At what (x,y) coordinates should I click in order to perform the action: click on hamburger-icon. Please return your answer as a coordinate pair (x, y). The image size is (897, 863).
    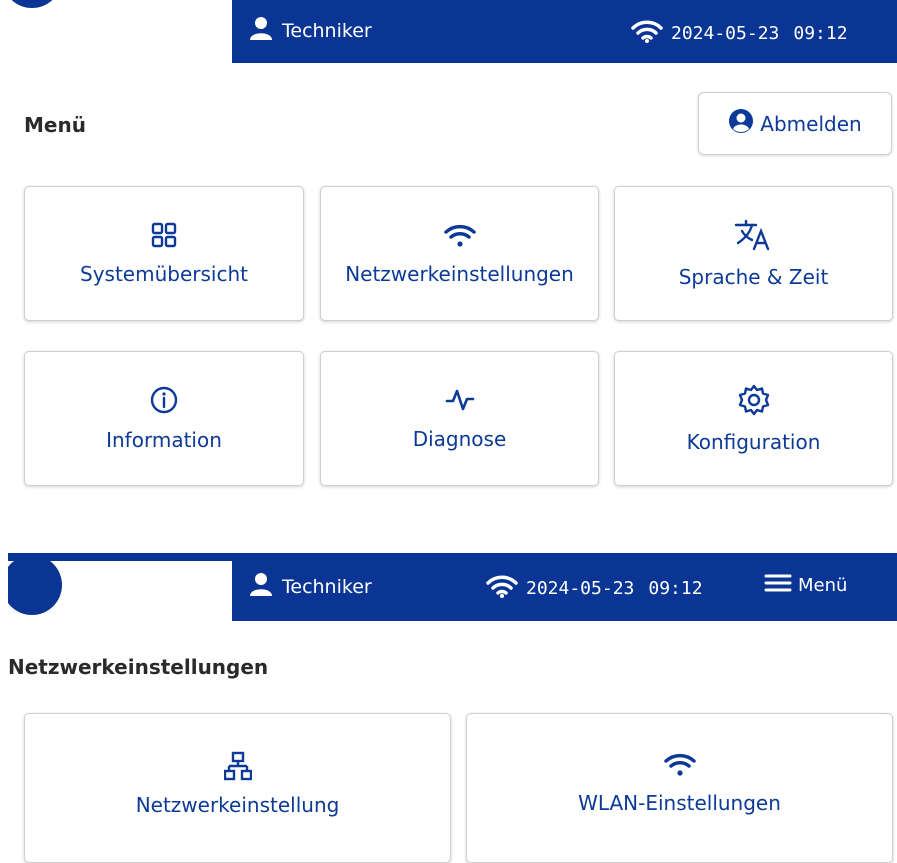
    Looking at the image, I should click on (778, 585).